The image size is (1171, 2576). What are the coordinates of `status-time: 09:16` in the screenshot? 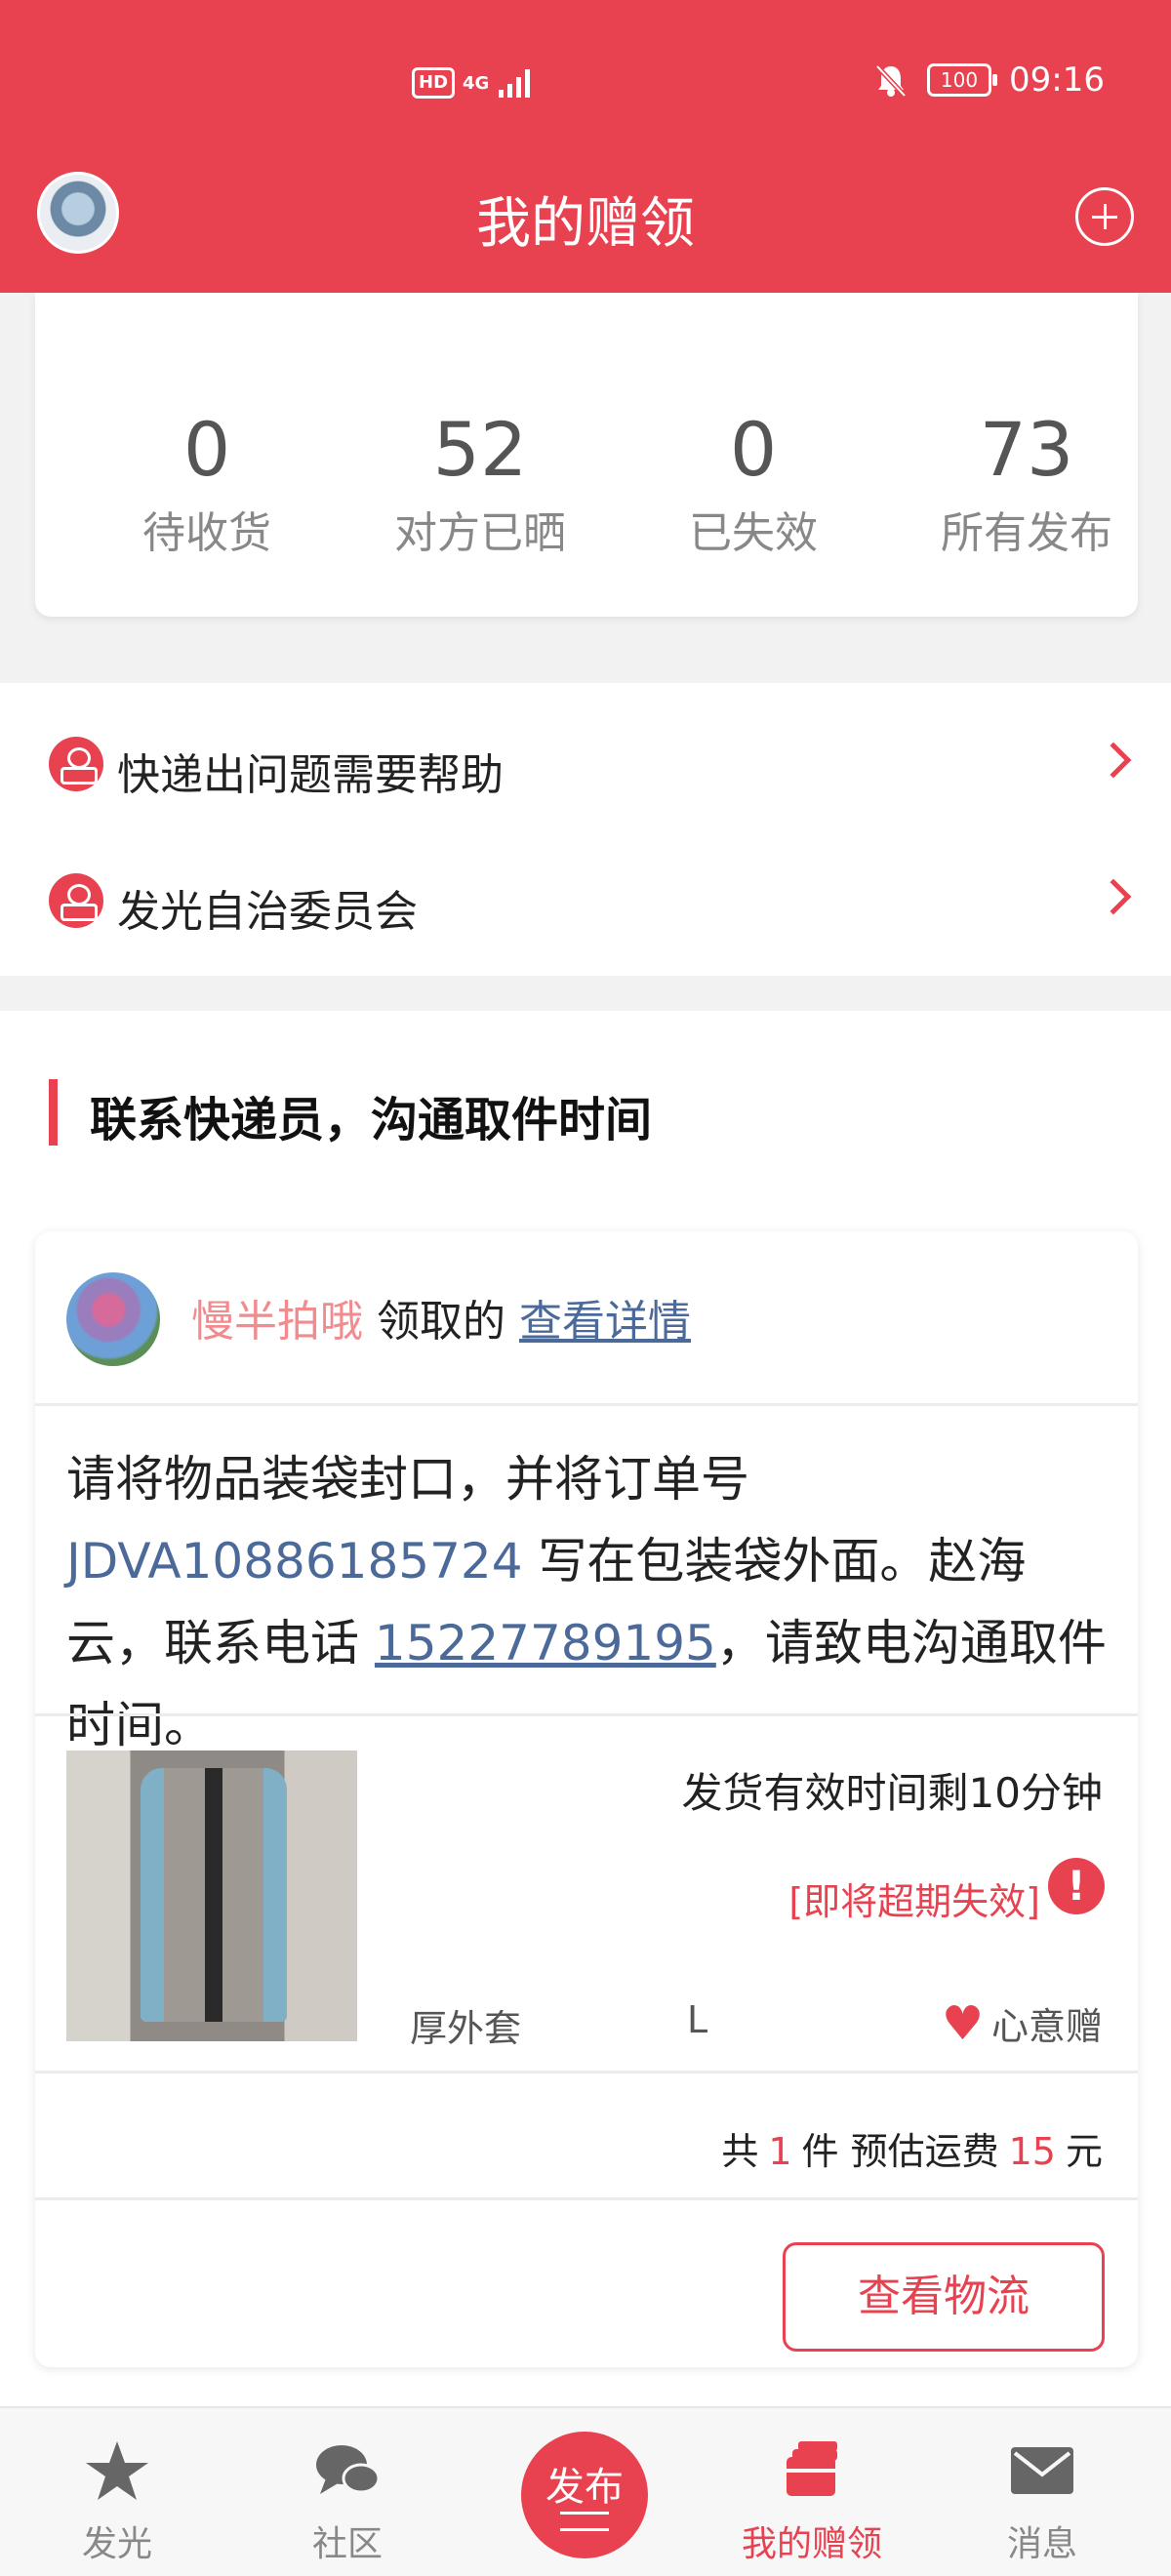 It's located at (1057, 80).